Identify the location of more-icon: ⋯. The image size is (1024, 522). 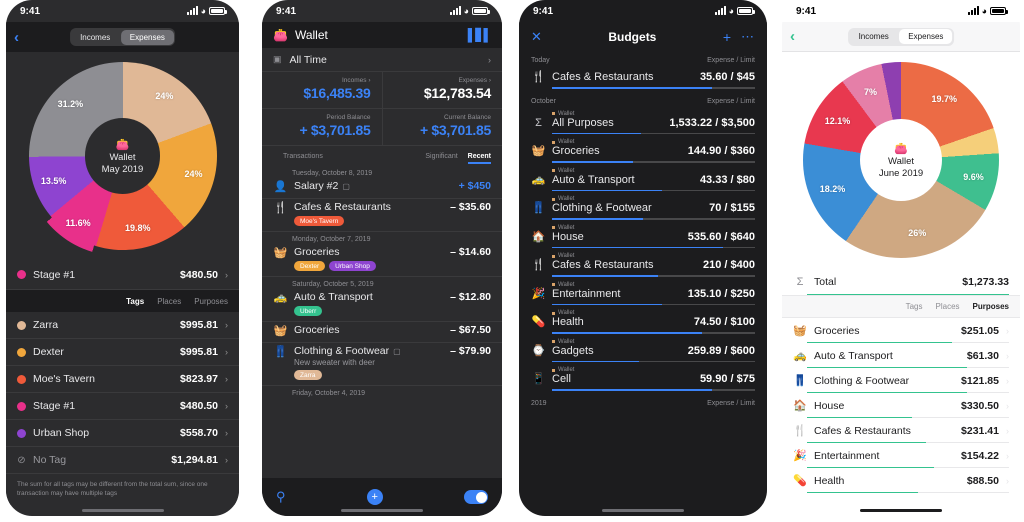
(748, 37).